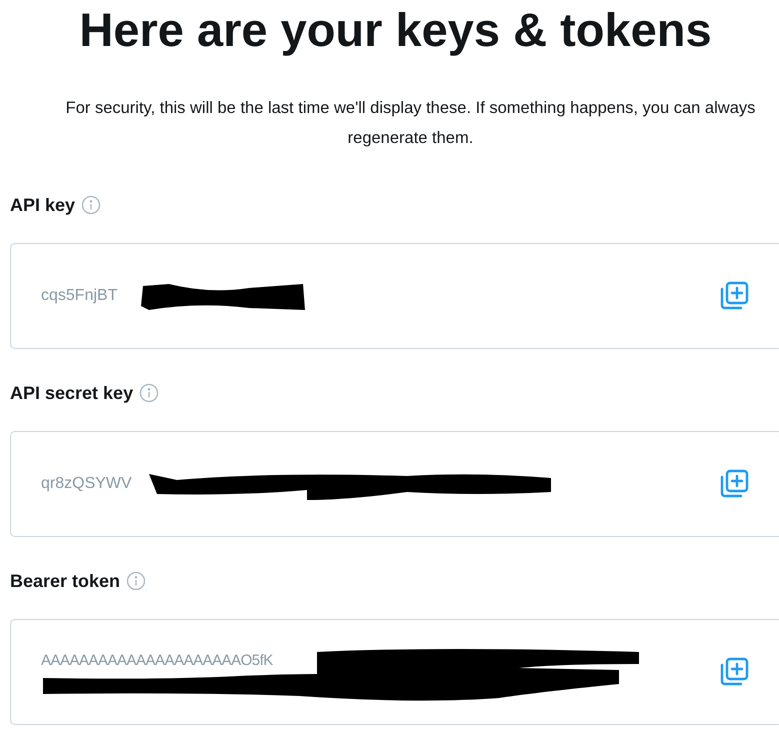 This screenshot has width=779, height=751. What do you see at coordinates (410, 123) in the screenshot?
I see `security-notice: For security, this will be the last time we'll display these. If something happens, you can always regenerate them.` at bounding box center [410, 123].